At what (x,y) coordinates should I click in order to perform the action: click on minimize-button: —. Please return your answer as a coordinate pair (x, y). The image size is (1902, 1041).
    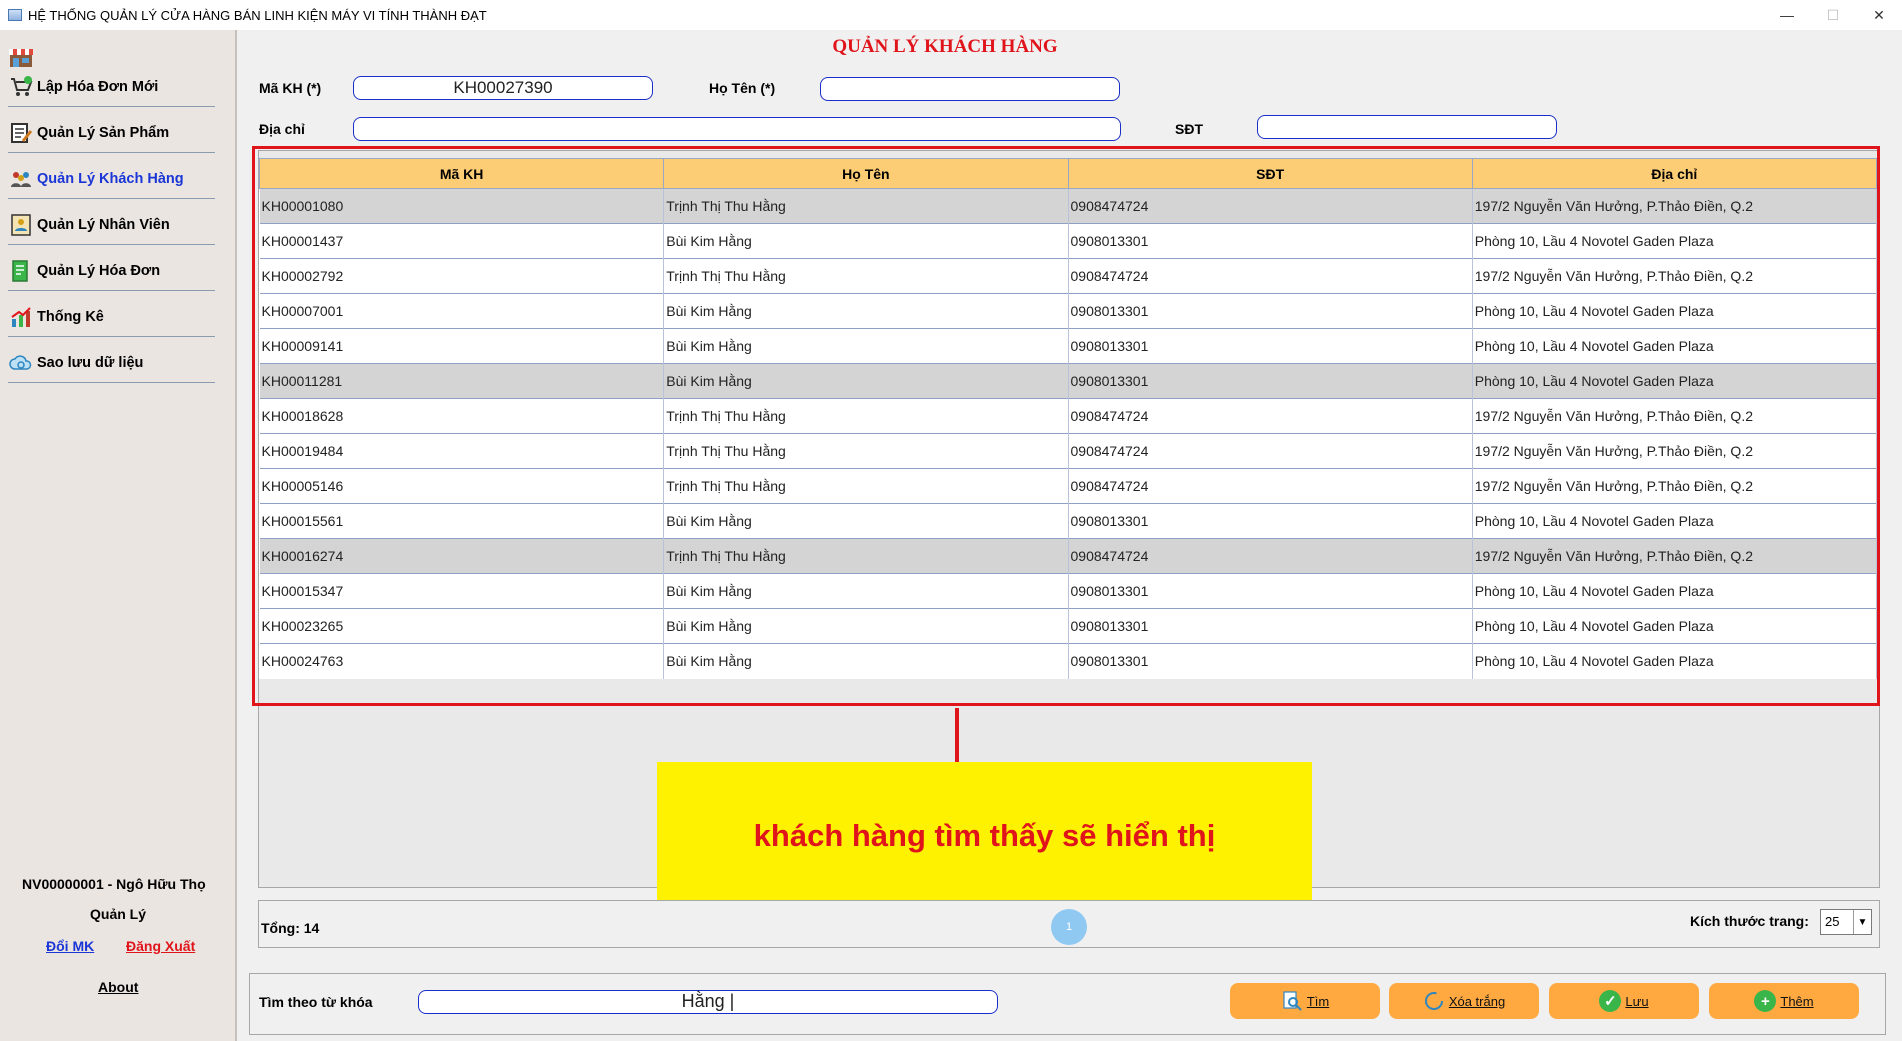
    Looking at the image, I should click on (1787, 15).